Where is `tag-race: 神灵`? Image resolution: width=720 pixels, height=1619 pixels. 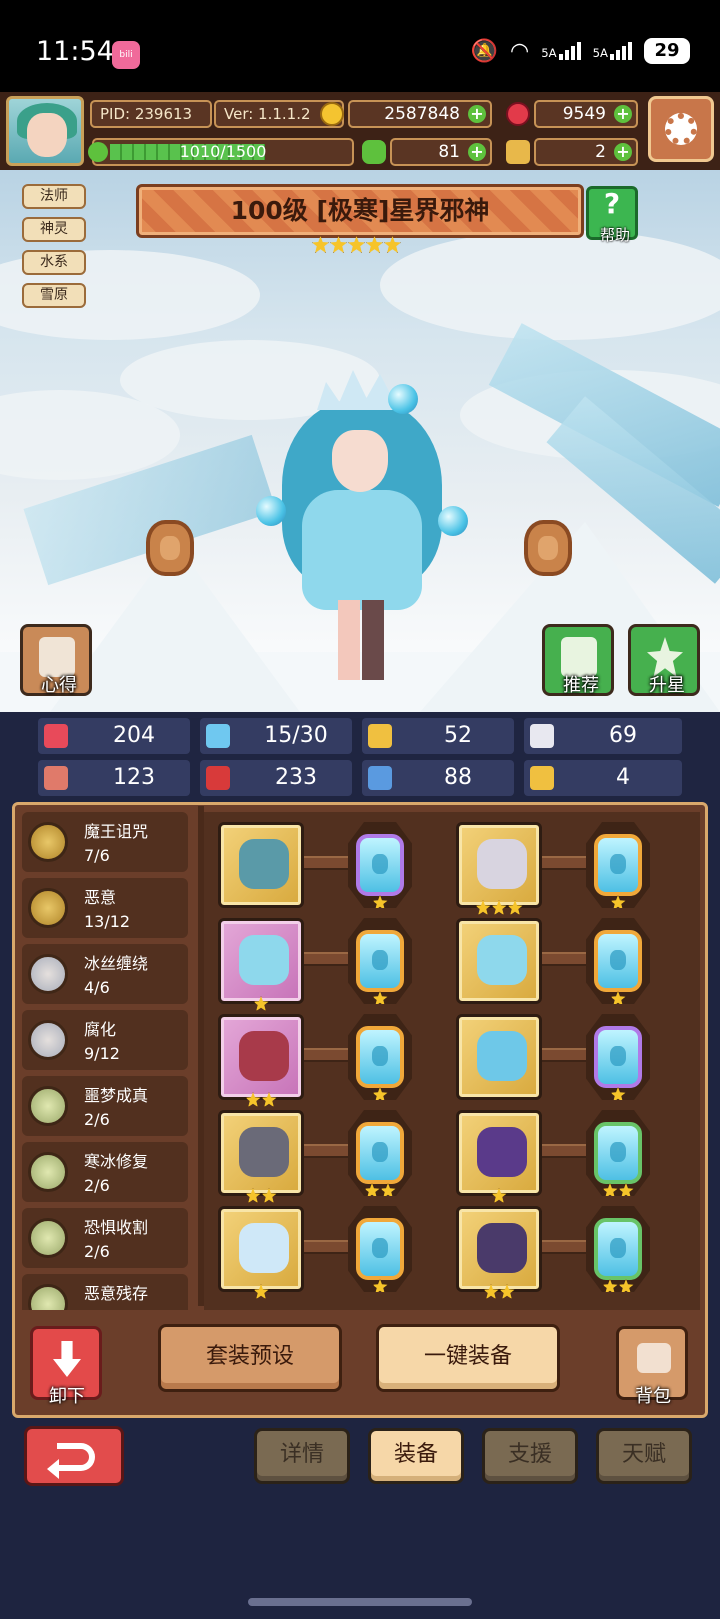
tag-race: 神灵 is located at coordinates (54, 229).